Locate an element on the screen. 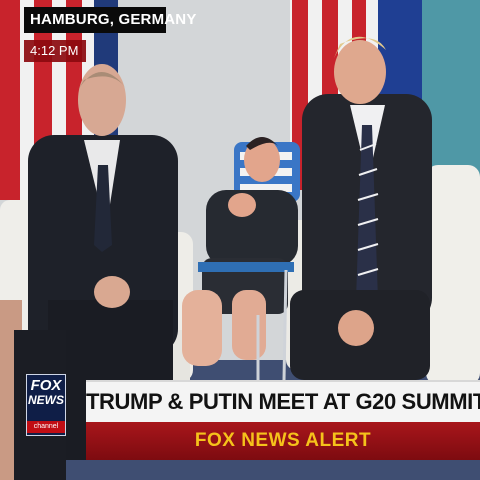 This screenshot has height=480, width=480. logo-channel-text: channel is located at coordinates (46, 427).